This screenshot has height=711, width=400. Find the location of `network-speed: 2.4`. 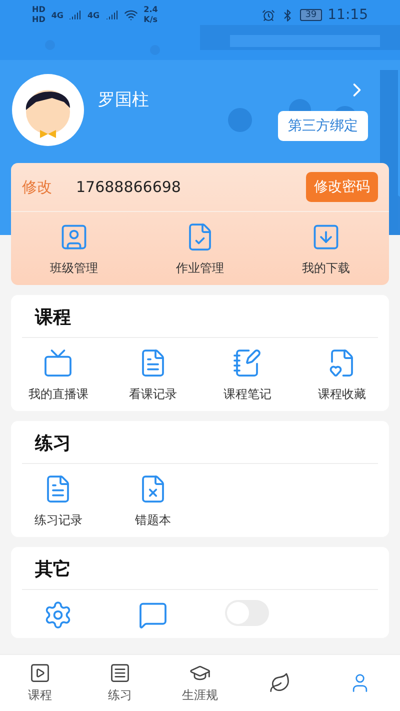

network-speed: 2.4 is located at coordinates (151, 10).